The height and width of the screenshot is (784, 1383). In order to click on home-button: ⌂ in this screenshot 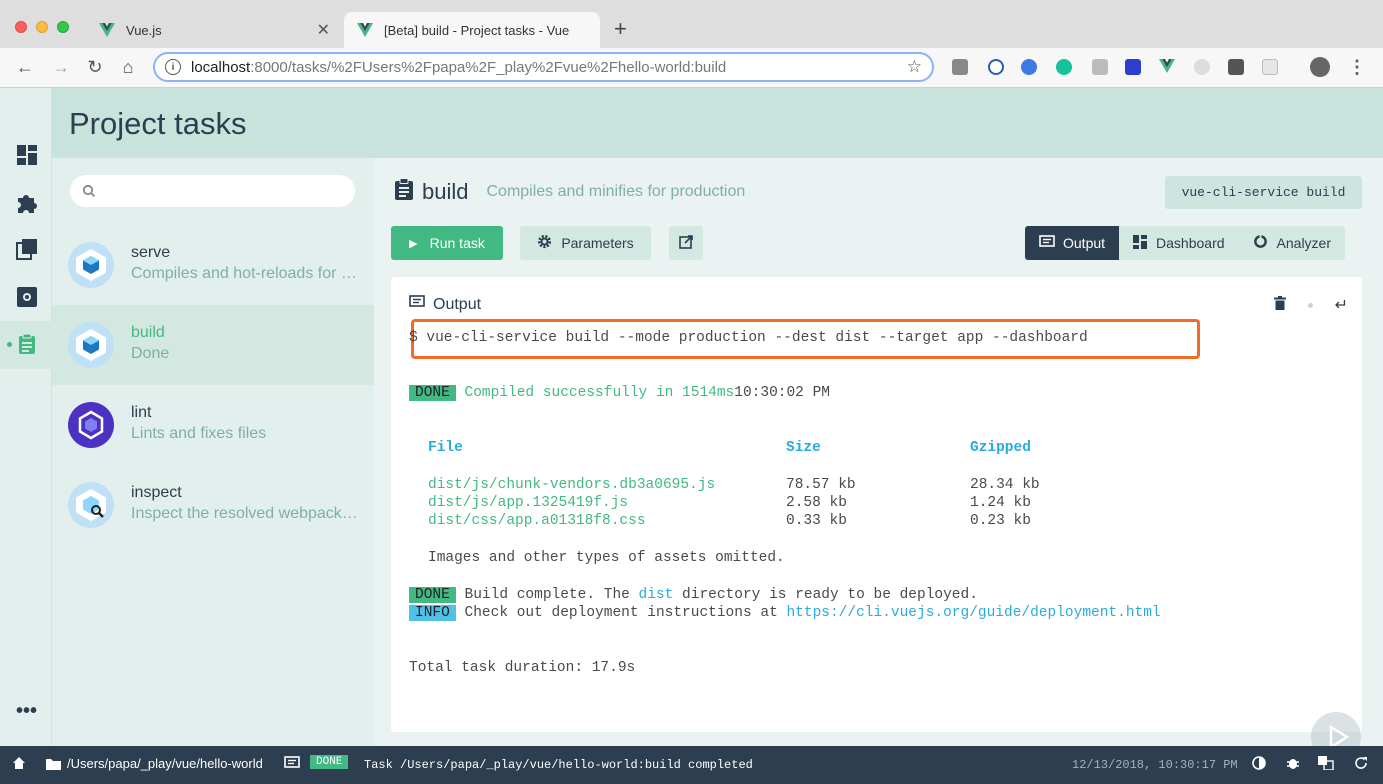, I will do `click(128, 67)`.